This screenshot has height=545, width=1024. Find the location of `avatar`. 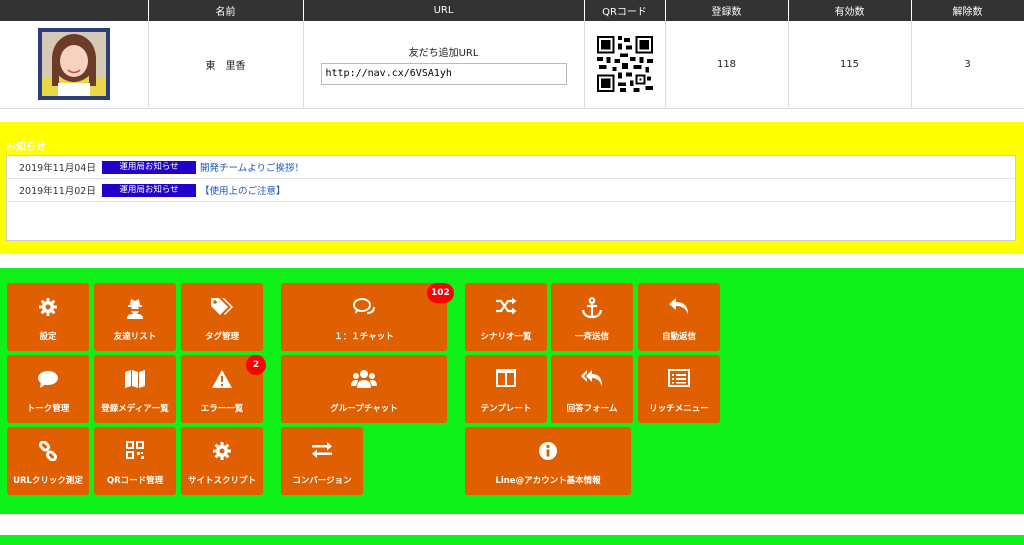

avatar is located at coordinates (73, 64).